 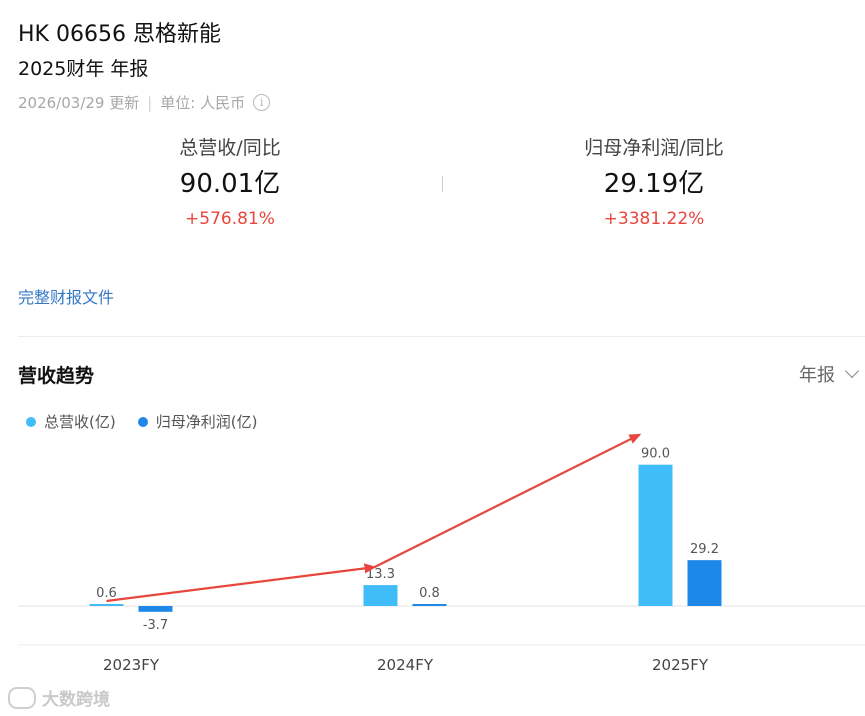 What do you see at coordinates (704, 549) in the screenshot?
I see `data-label-net-profit: 29.2` at bounding box center [704, 549].